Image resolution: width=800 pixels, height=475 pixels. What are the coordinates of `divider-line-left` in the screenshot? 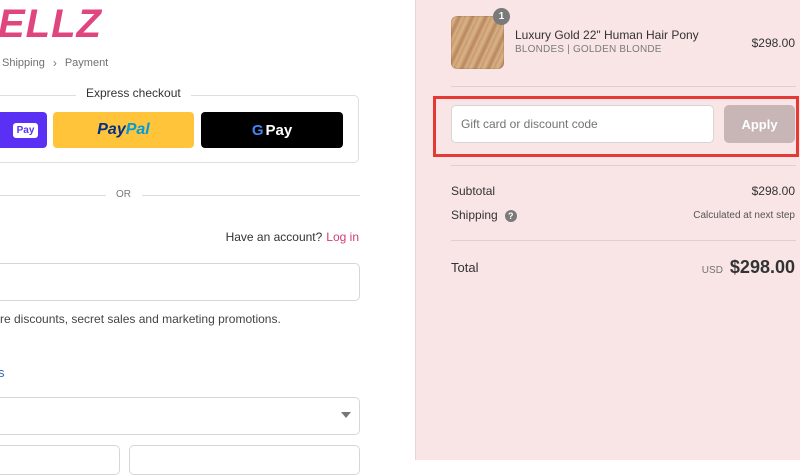 It's located at (53, 195).